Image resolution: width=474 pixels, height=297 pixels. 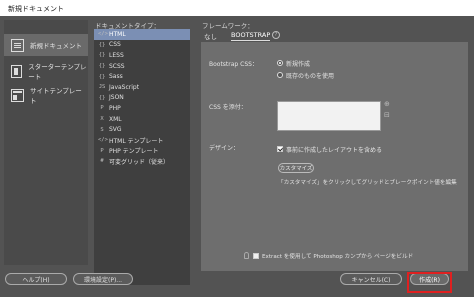 What do you see at coordinates (115, 130) in the screenshot?
I see `doc-type-label: SVG` at bounding box center [115, 130].